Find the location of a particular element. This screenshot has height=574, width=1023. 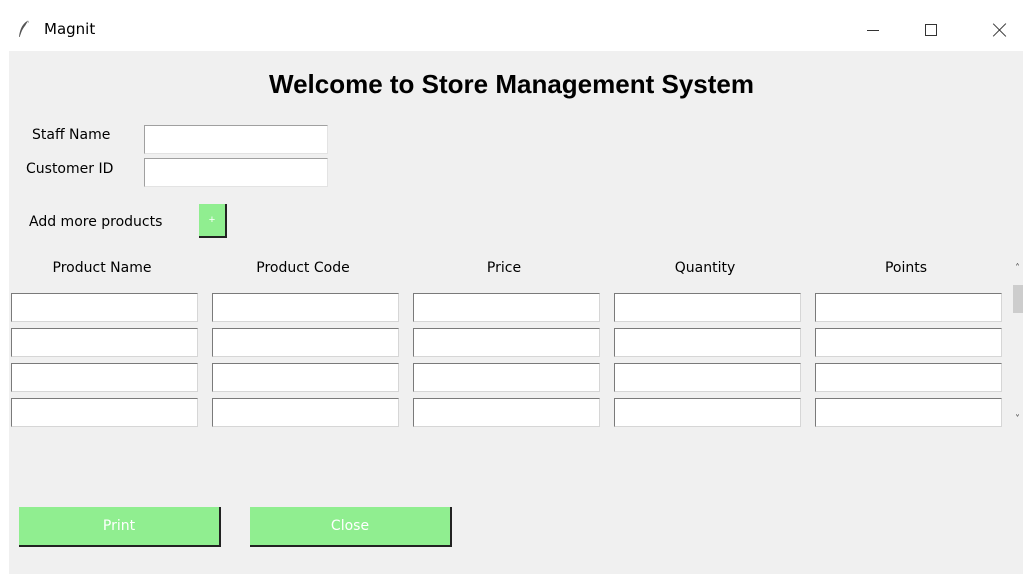

scroll-up-icon: ˄ is located at coordinates (1017, 268).